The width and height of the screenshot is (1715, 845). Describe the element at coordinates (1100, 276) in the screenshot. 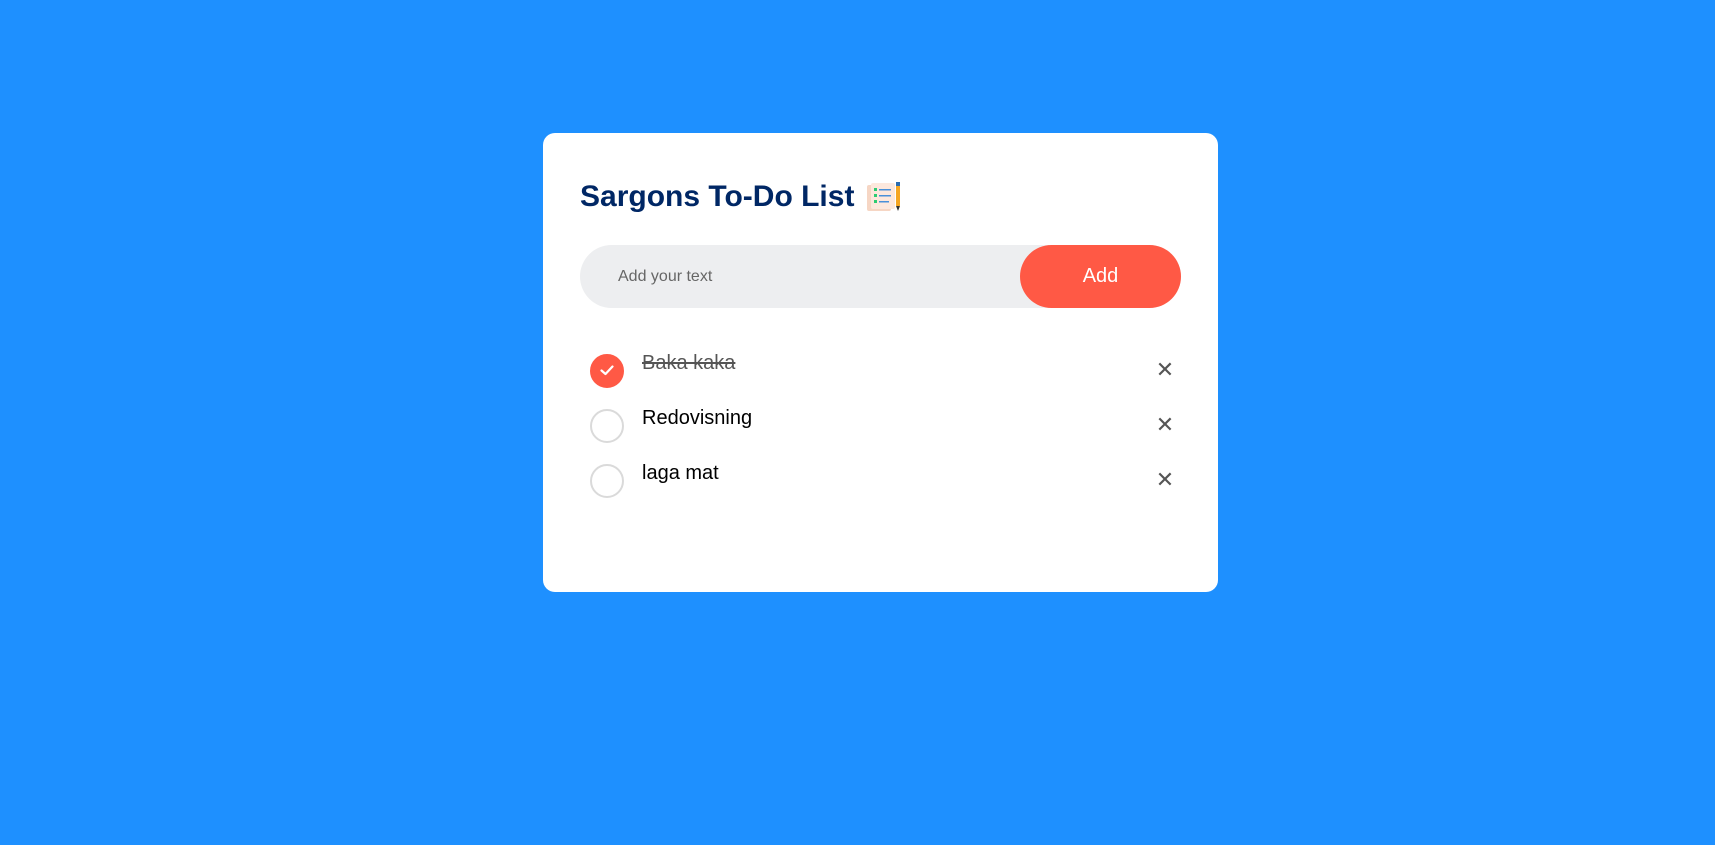

I see `add-button: Add` at that location.